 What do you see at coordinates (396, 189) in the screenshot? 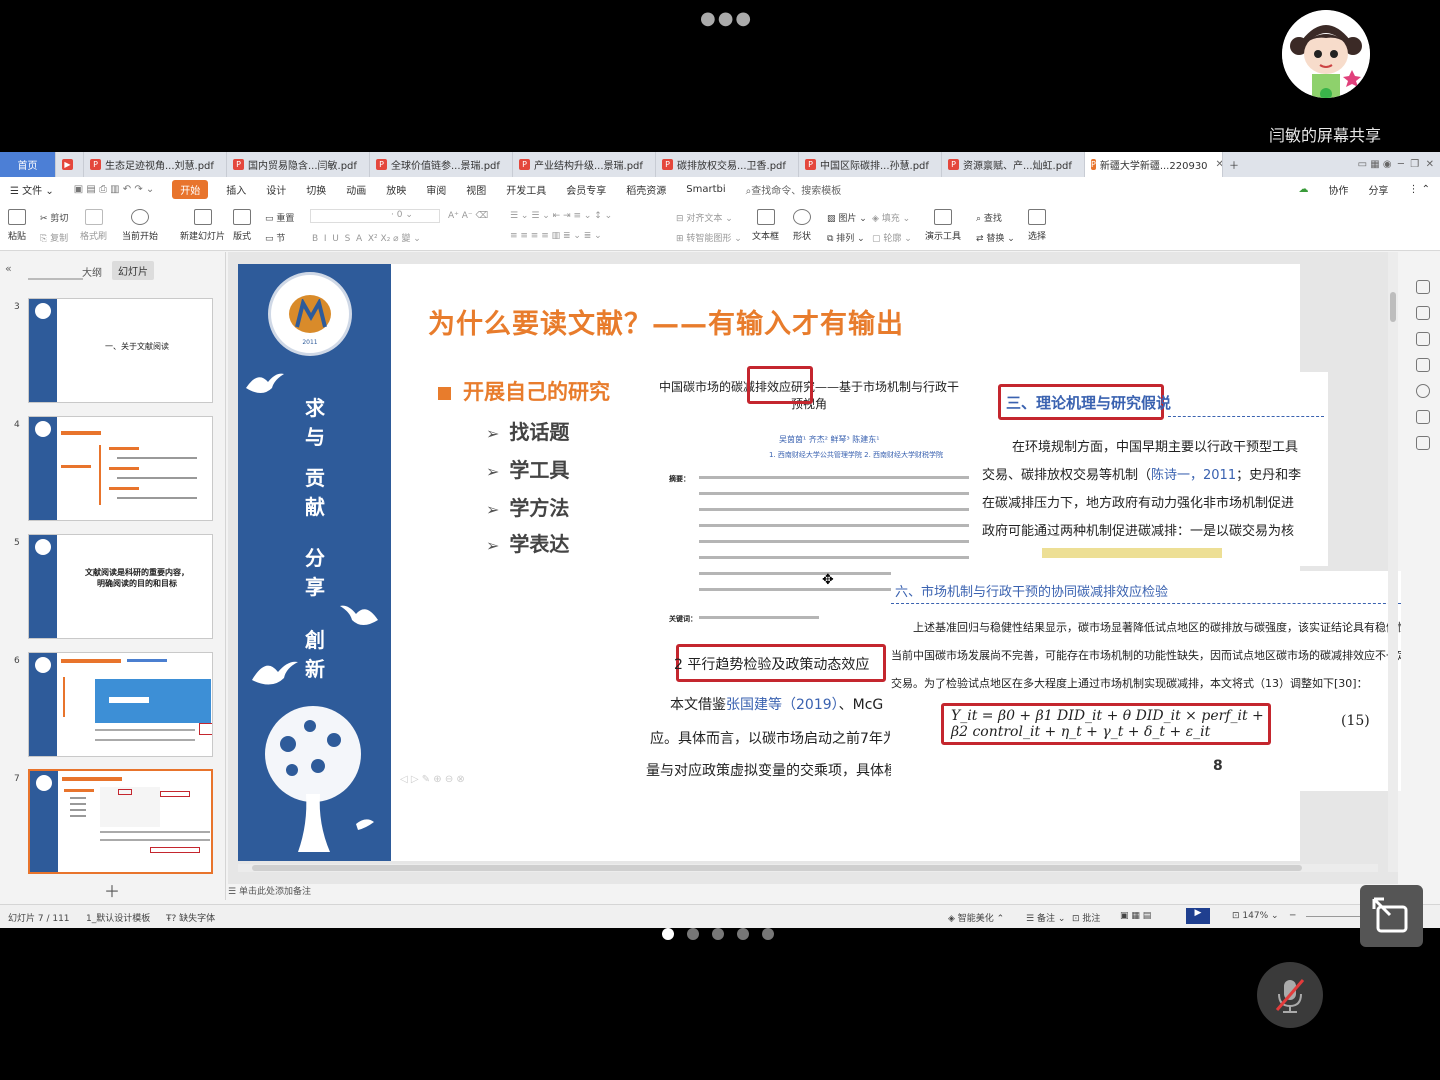
I see `menu-slideshow: 放映` at bounding box center [396, 189].